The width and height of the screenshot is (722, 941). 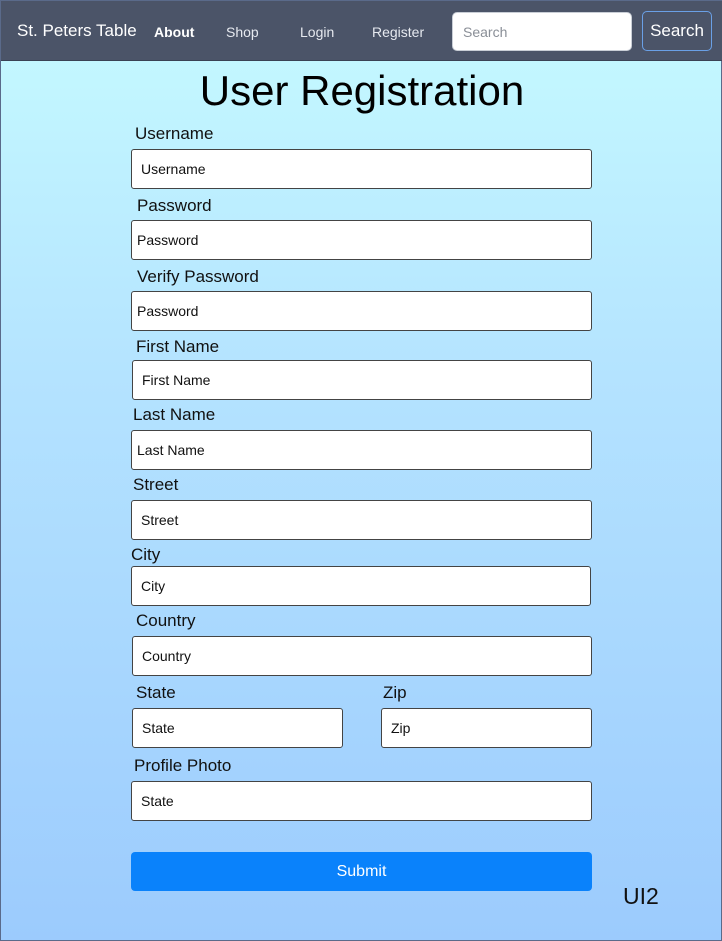 What do you see at coordinates (156, 484) in the screenshot?
I see `street-label: Street` at bounding box center [156, 484].